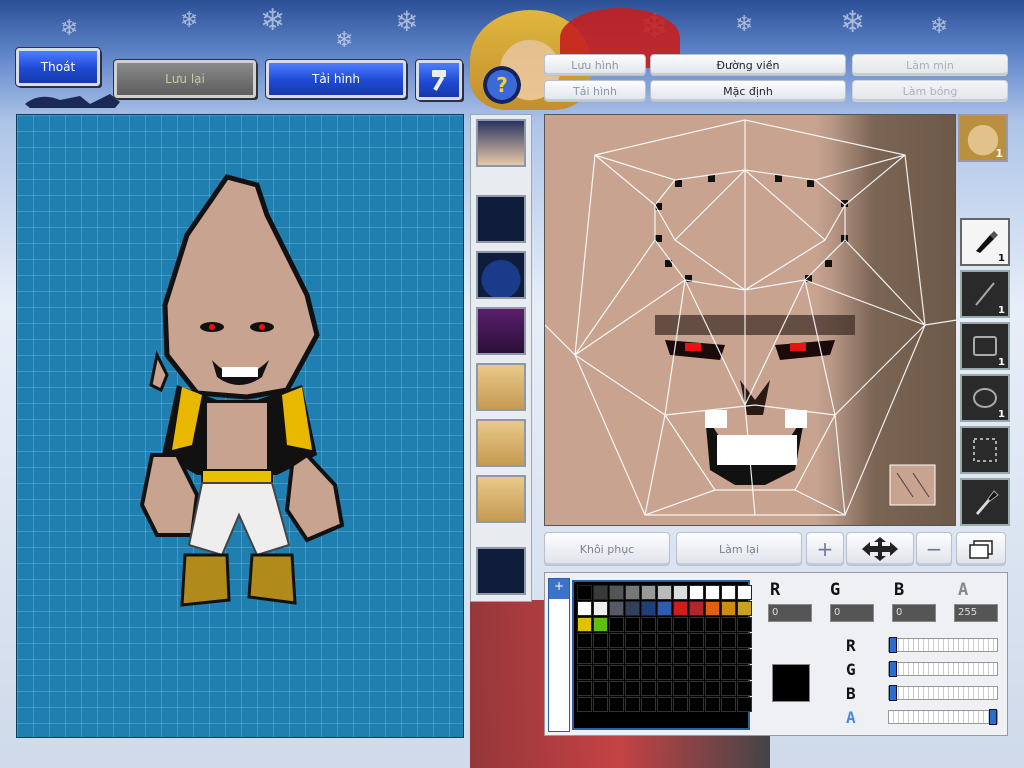 This screenshot has height=768, width=1024. Describe the element at coordinates (943, 669) in the screenshot. I see `green-slider` at that location.